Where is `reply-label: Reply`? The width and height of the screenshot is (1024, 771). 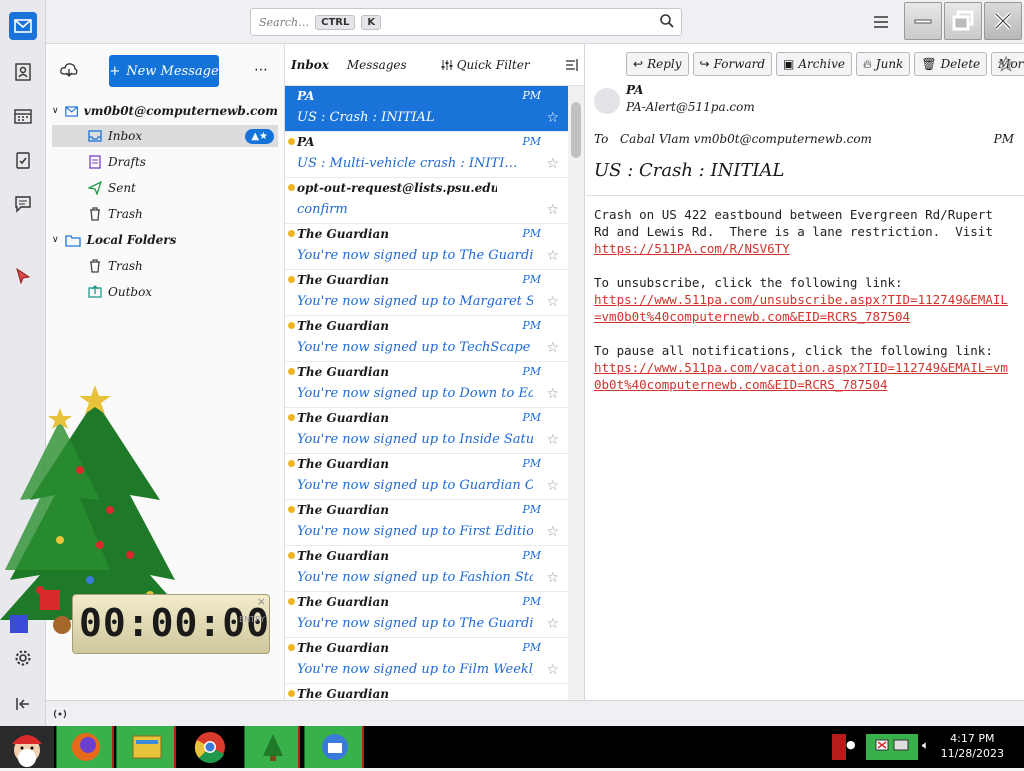
reply-label: Reply is located at coordinates (664, 64).